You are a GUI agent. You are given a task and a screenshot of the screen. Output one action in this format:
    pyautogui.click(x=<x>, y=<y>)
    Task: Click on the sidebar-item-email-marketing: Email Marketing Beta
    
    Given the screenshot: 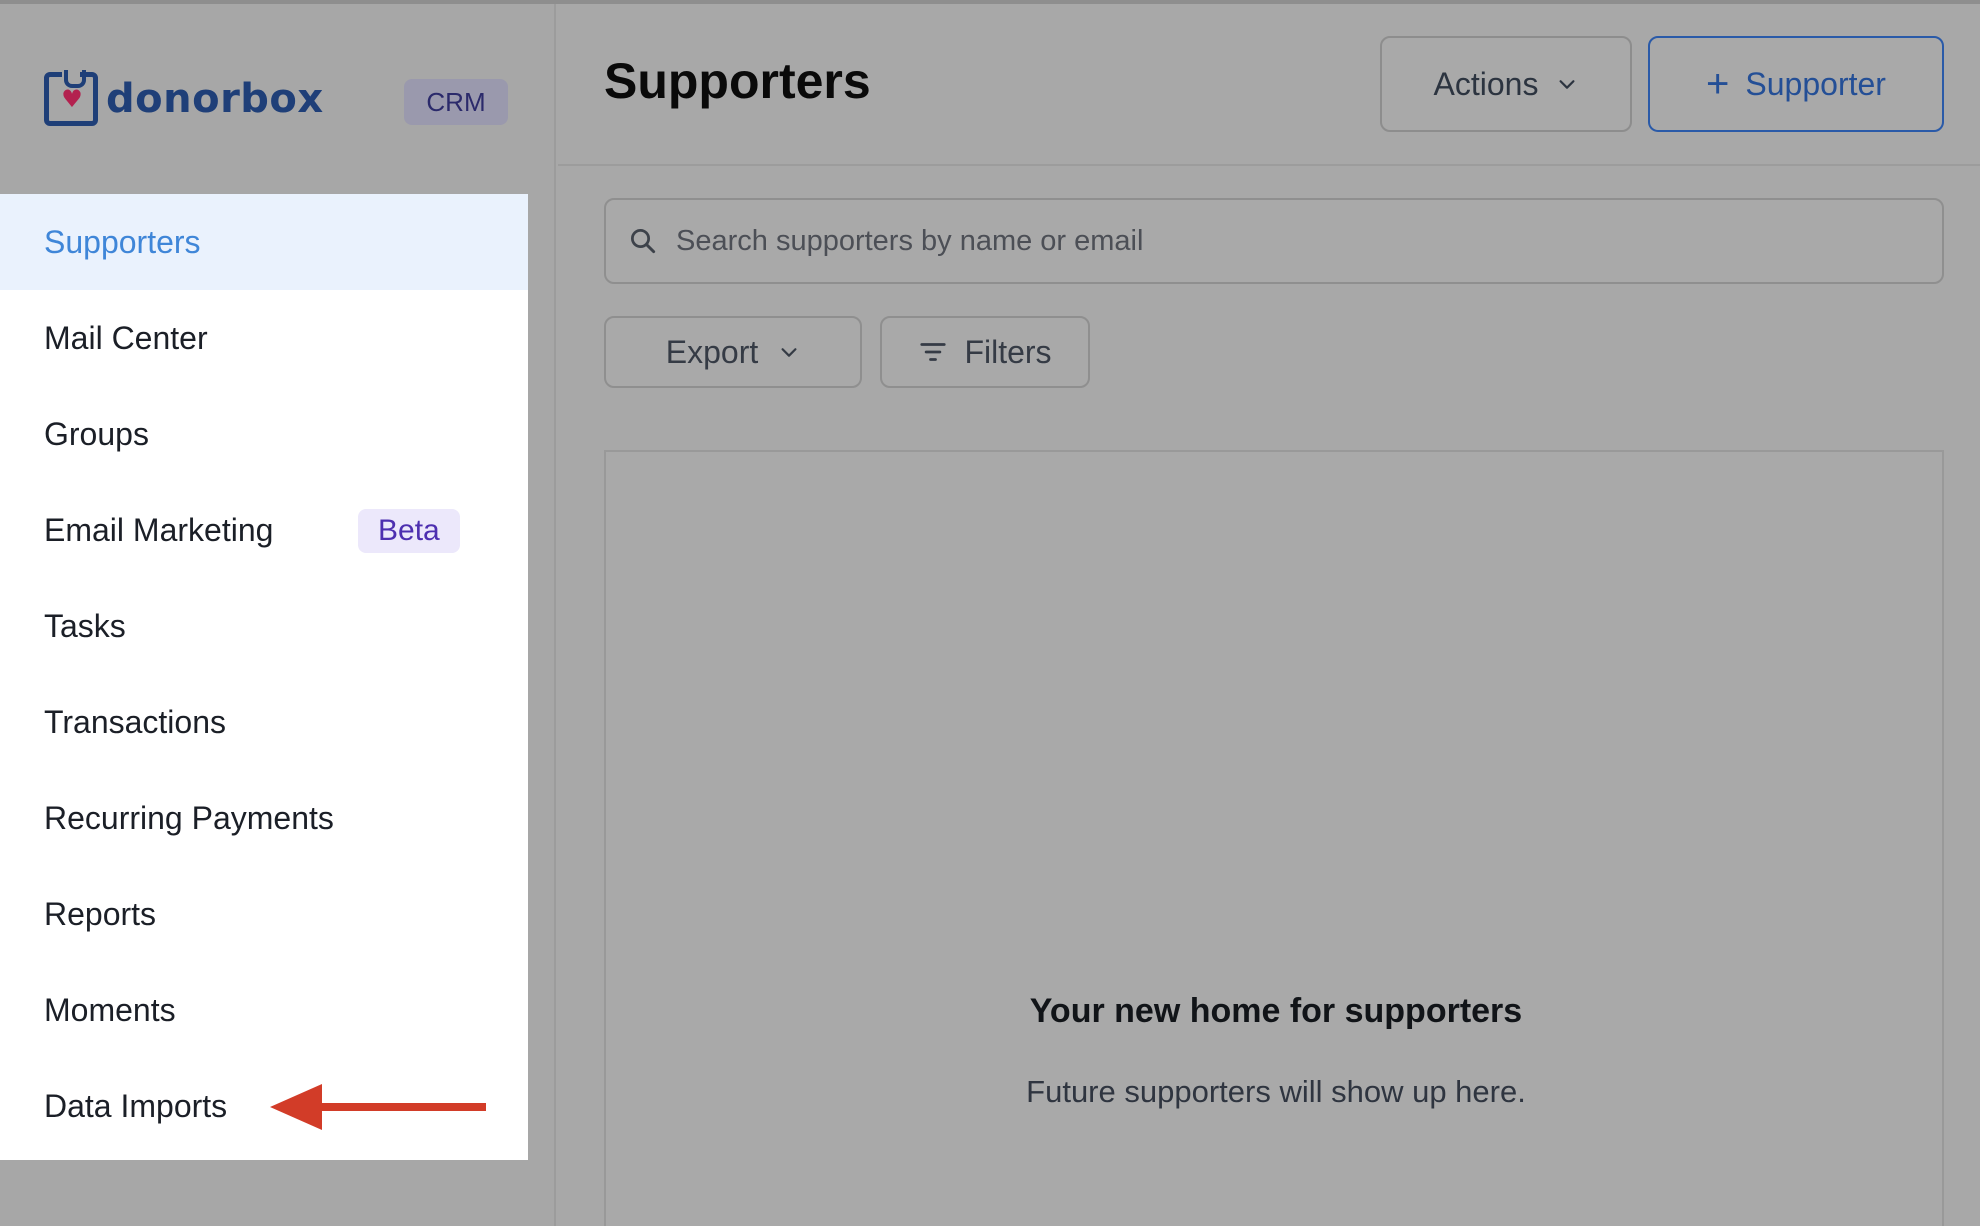 What is the action you would take?
    pyautogui.click(x=264, y=530)
    